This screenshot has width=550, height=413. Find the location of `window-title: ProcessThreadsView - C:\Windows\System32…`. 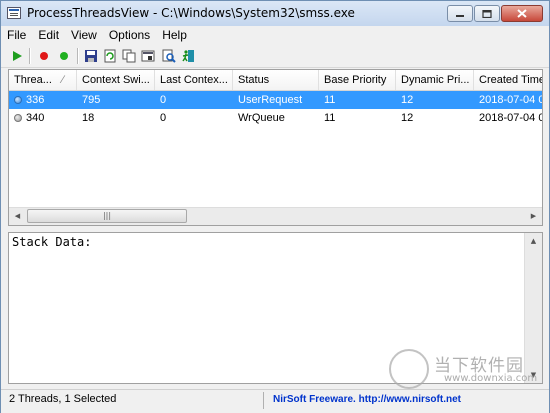

window-title: ProcessThreadsView - C:\Windows\System32… is located at coordinates (191, 13).